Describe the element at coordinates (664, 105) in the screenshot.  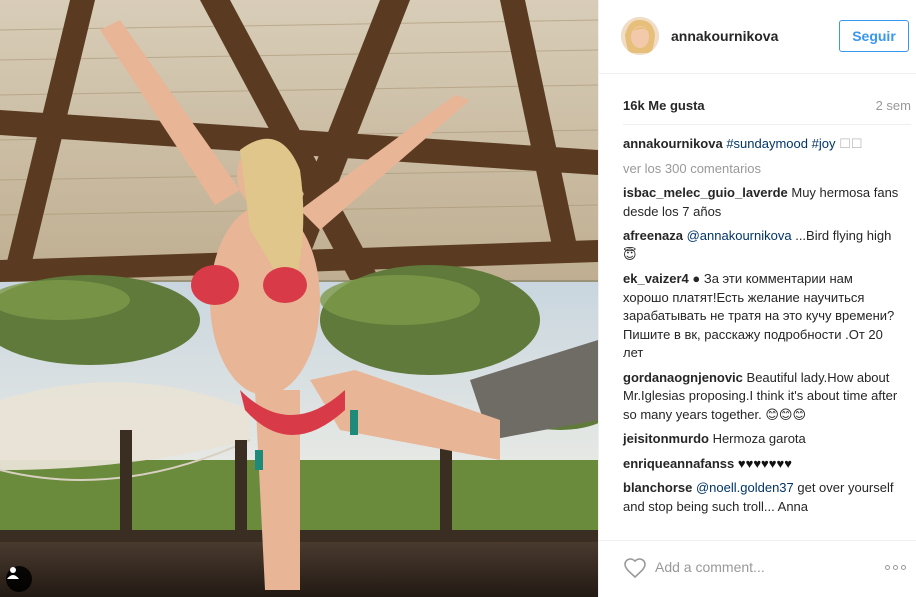
I see `like-count: 16k Me gusta` at that location.